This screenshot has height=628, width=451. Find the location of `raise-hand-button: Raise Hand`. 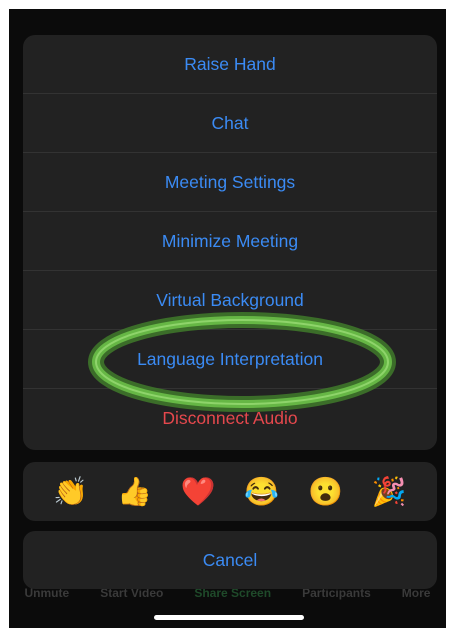

raise-hand-button: Raise Hand is located at coordinates (230, 64).